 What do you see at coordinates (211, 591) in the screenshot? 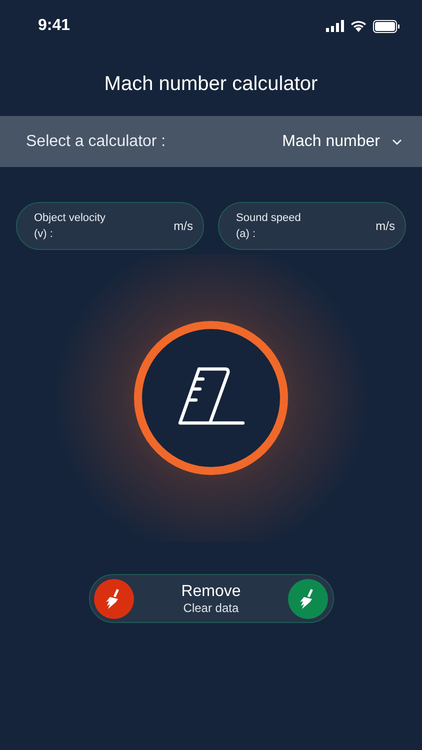
I see `remove-title: Remove` at bounding box center [211, 591].